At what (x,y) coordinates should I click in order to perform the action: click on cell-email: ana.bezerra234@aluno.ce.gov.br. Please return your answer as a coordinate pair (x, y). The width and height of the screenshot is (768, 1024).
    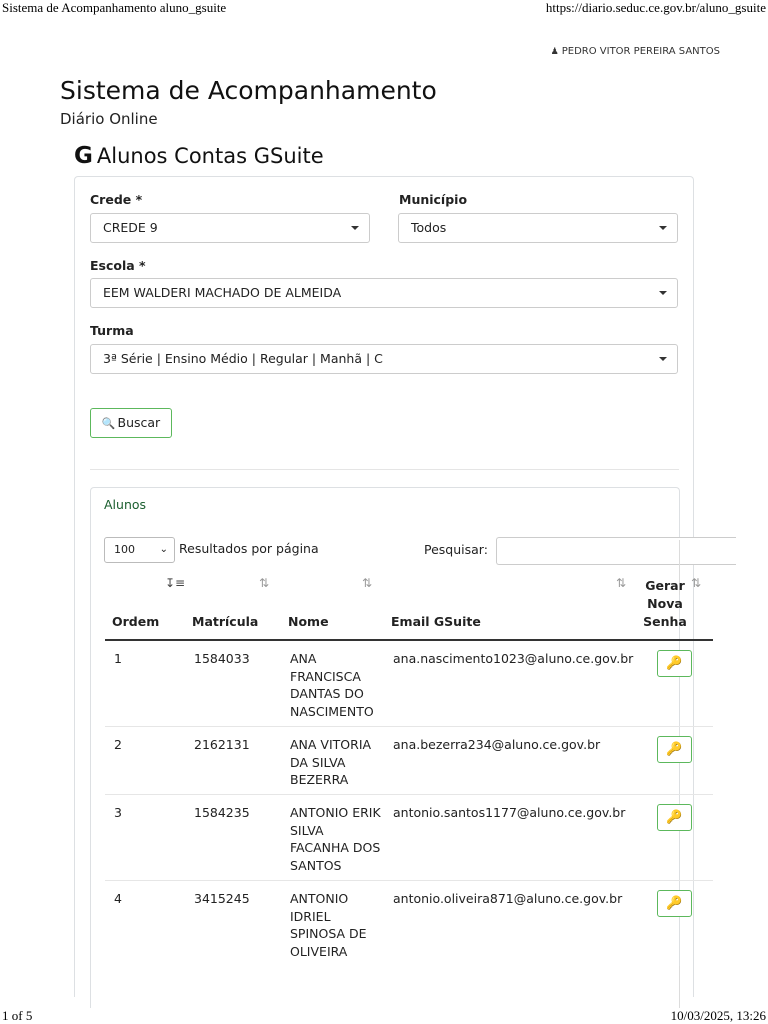
    Looking at the image, I should click on (497, 744).